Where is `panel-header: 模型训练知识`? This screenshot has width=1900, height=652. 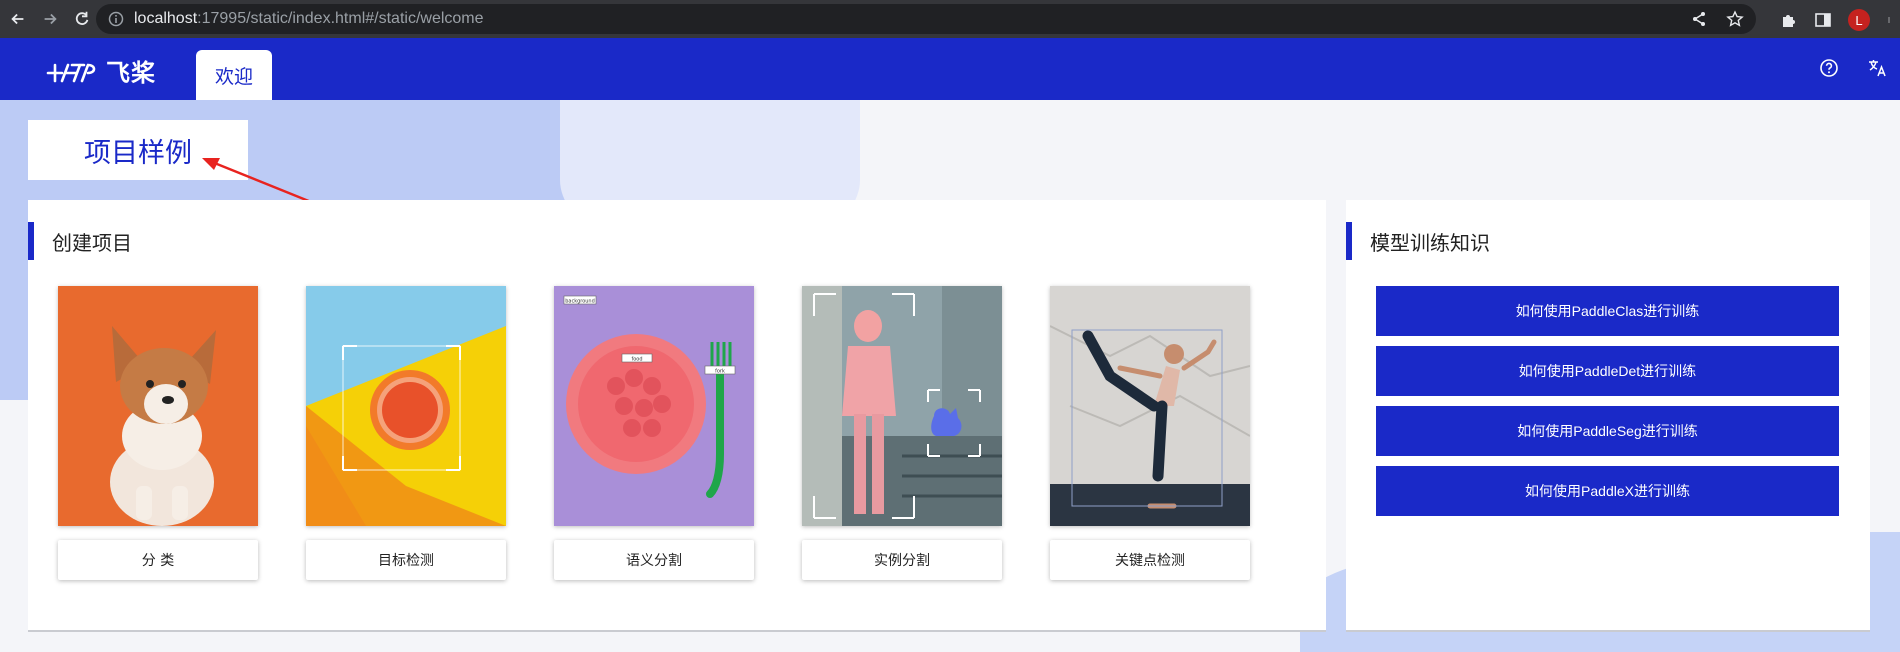 panel-header: 模型训练知识 is located at coordinates (1418, 241).